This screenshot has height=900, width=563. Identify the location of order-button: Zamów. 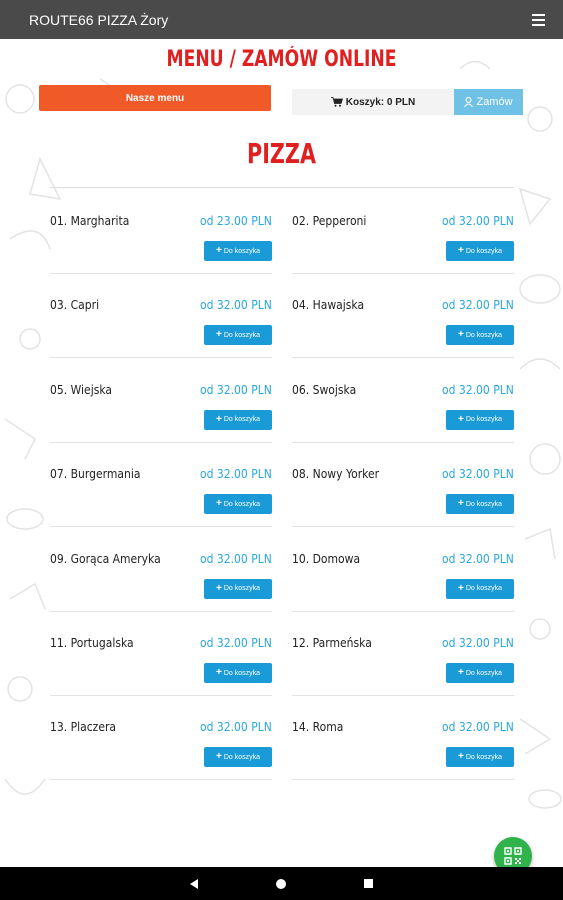
(488, 102).